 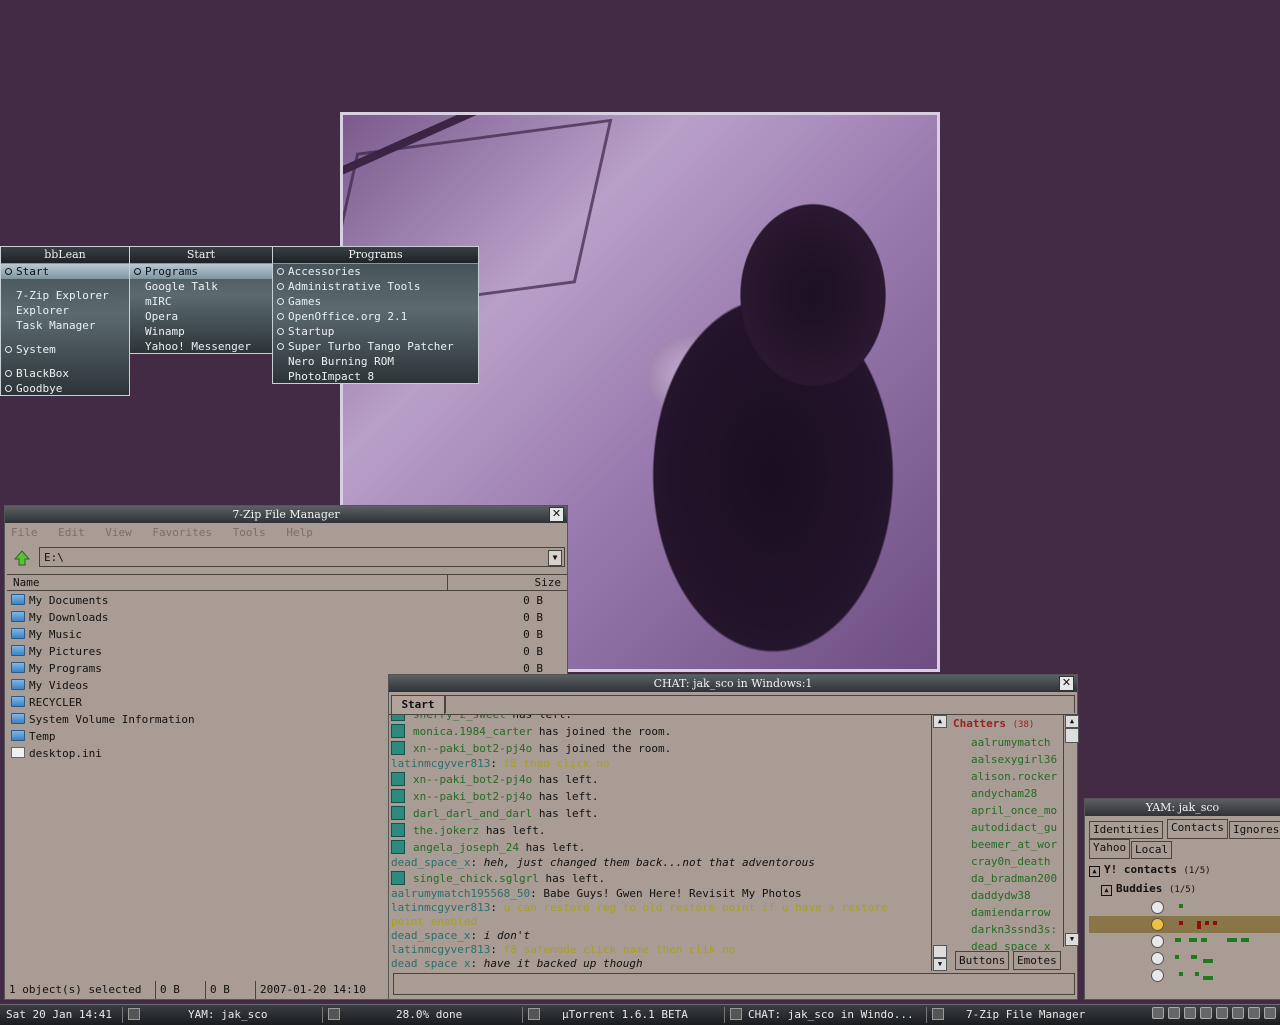 What do you see at coordinates (1184, 924) in the screenshot?
I see `buddy-row-selected` at bounding box center [1184, 924].